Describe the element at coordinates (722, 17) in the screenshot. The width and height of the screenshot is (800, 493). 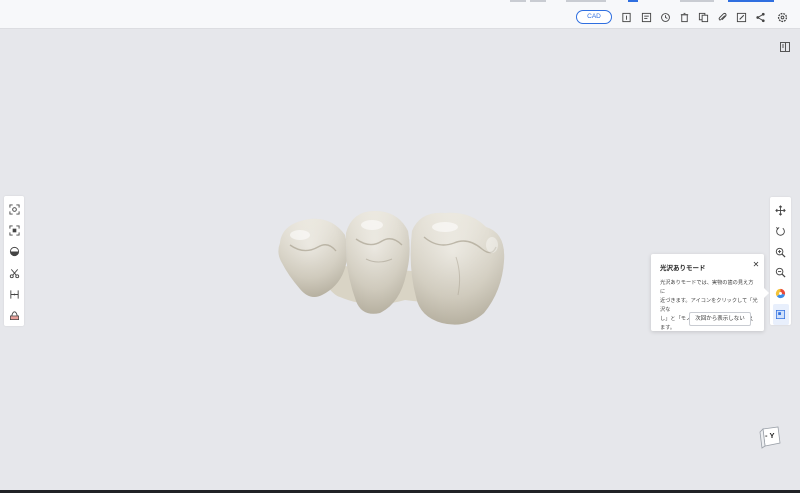
I see `attachment-icon` at that location.